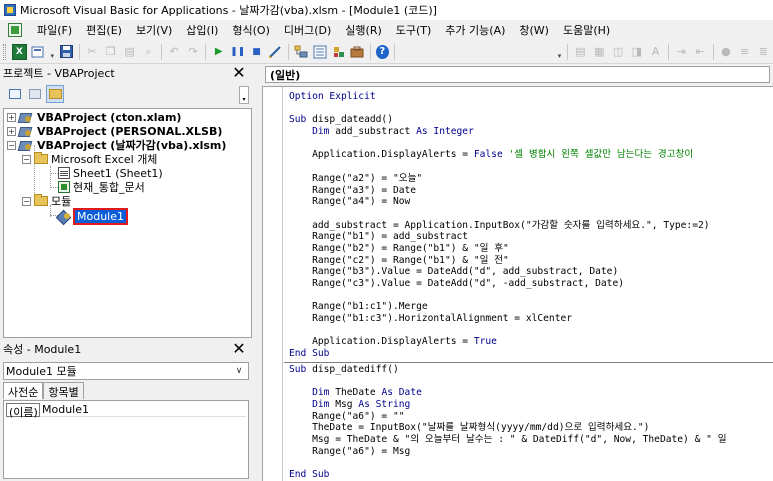 The height and width of the screenshot is (481, 773). I want to click on edit-list-properties-icon: ▤, so click(580, 52).